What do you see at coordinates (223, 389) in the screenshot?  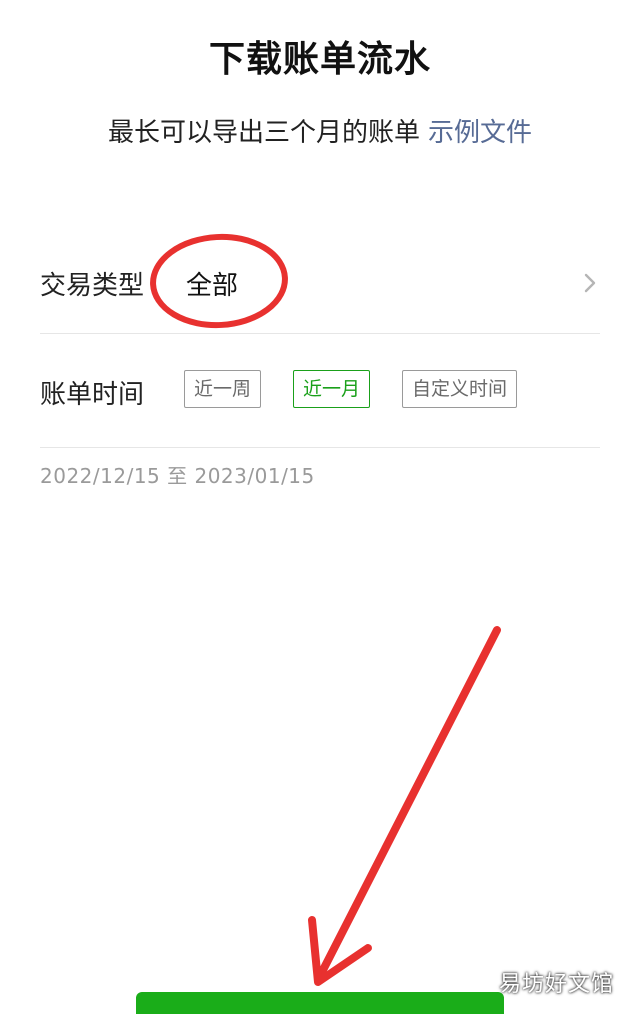 I see `option-last-week: 近一周` at bounding box center [223, 389].